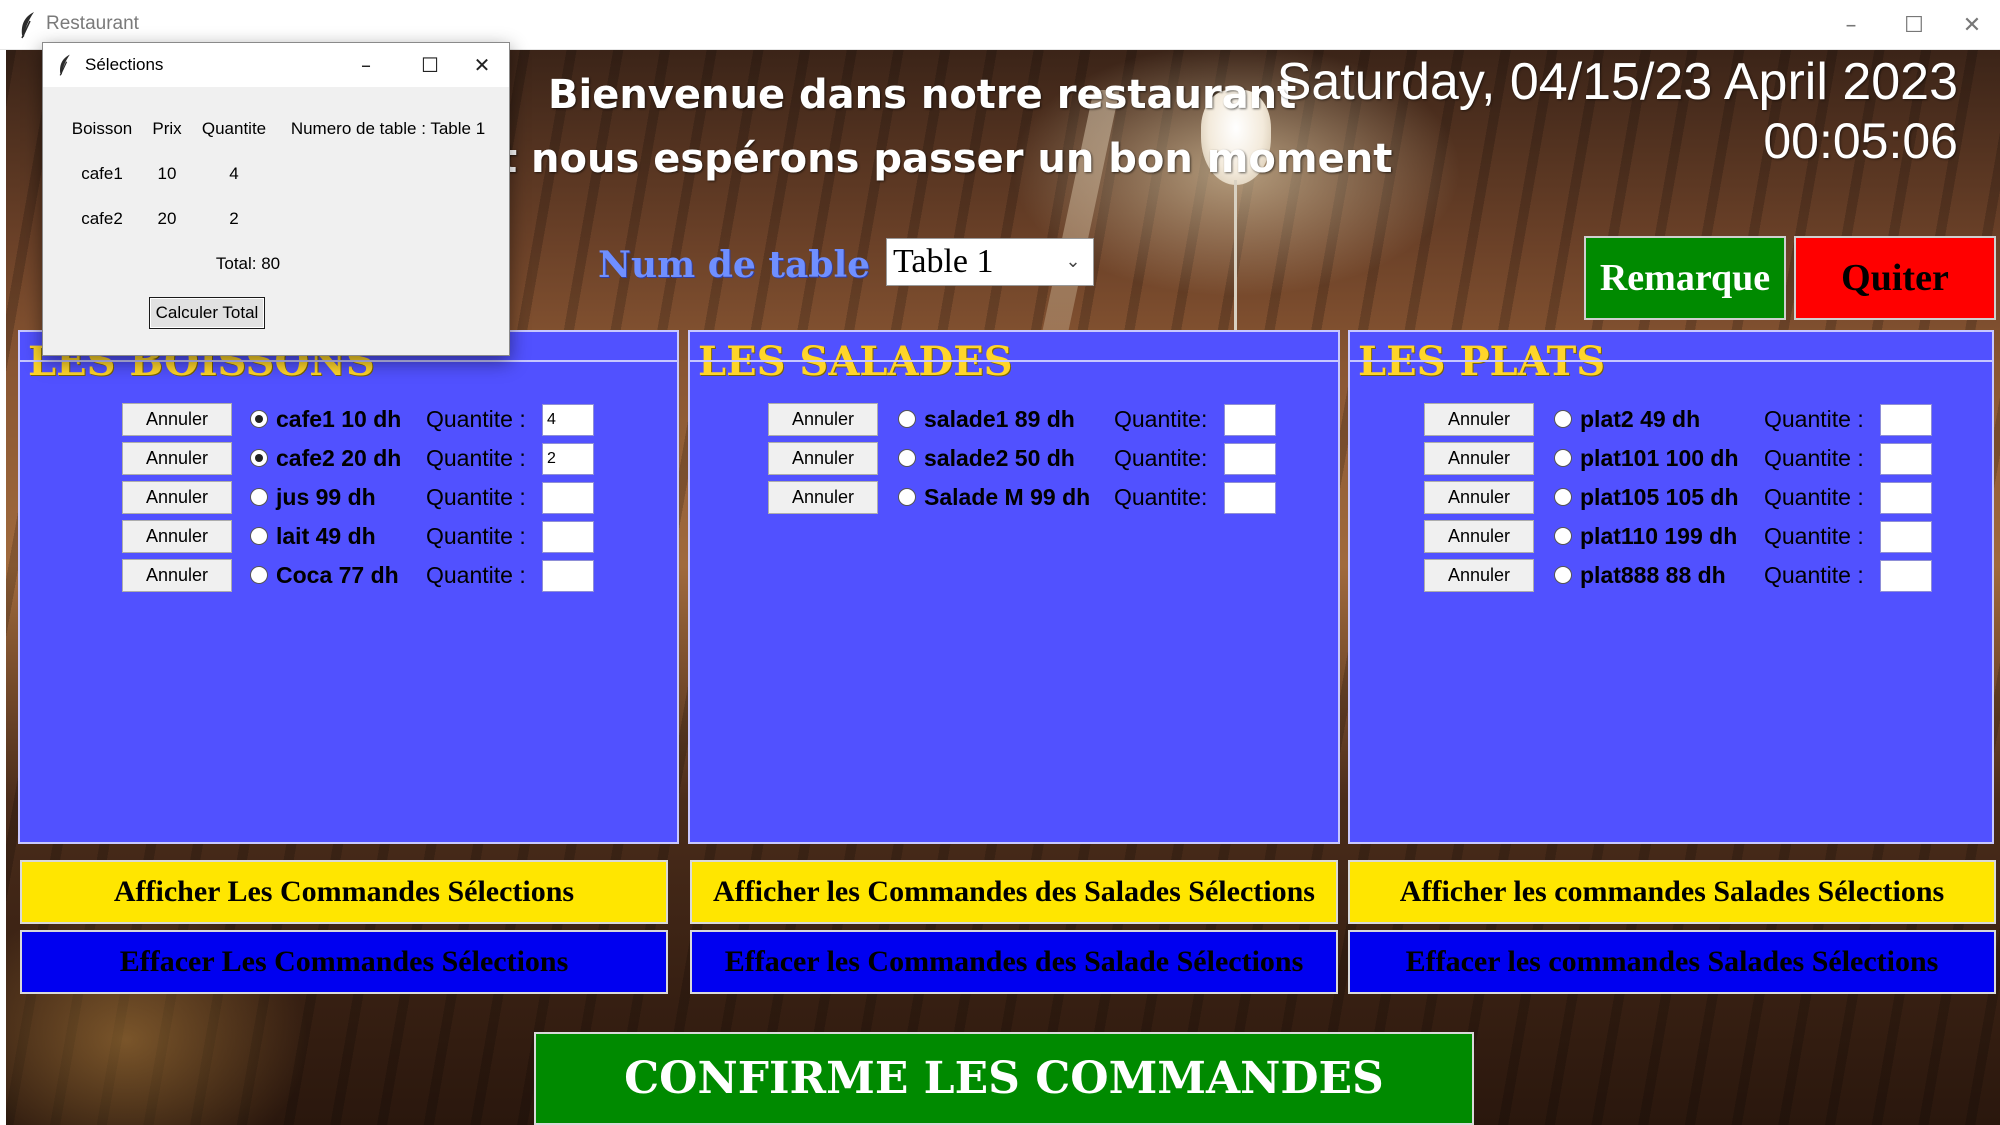 This screenshot has height=1125, width=2000. Describe the element at coordinates (326, 536) in the screenshot. I see `boissons-item-label-4: lait 49 dh` at that location.